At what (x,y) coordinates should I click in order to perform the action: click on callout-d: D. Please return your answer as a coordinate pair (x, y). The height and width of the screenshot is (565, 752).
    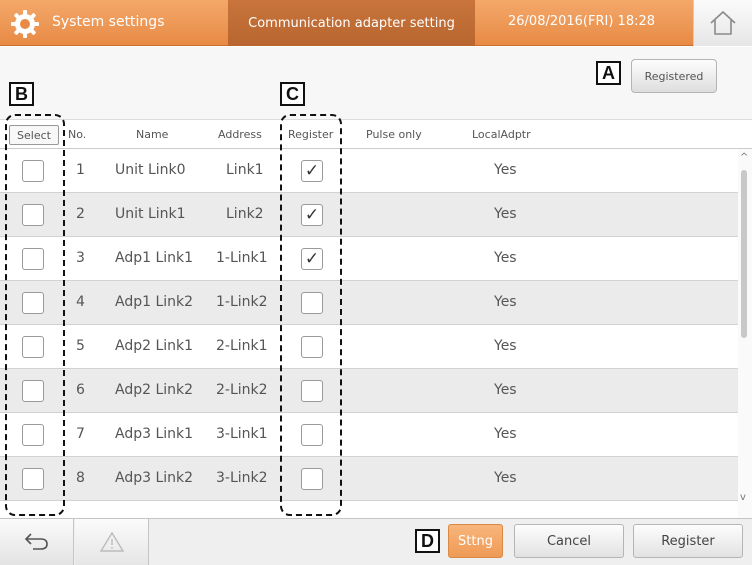
    Looking at the image, I should click on (427, 541).